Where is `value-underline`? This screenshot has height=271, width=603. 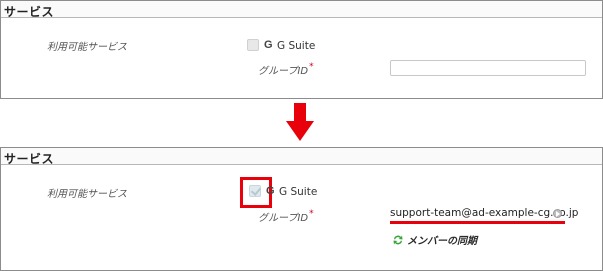 value-underline is located at coordinates (477, 222).